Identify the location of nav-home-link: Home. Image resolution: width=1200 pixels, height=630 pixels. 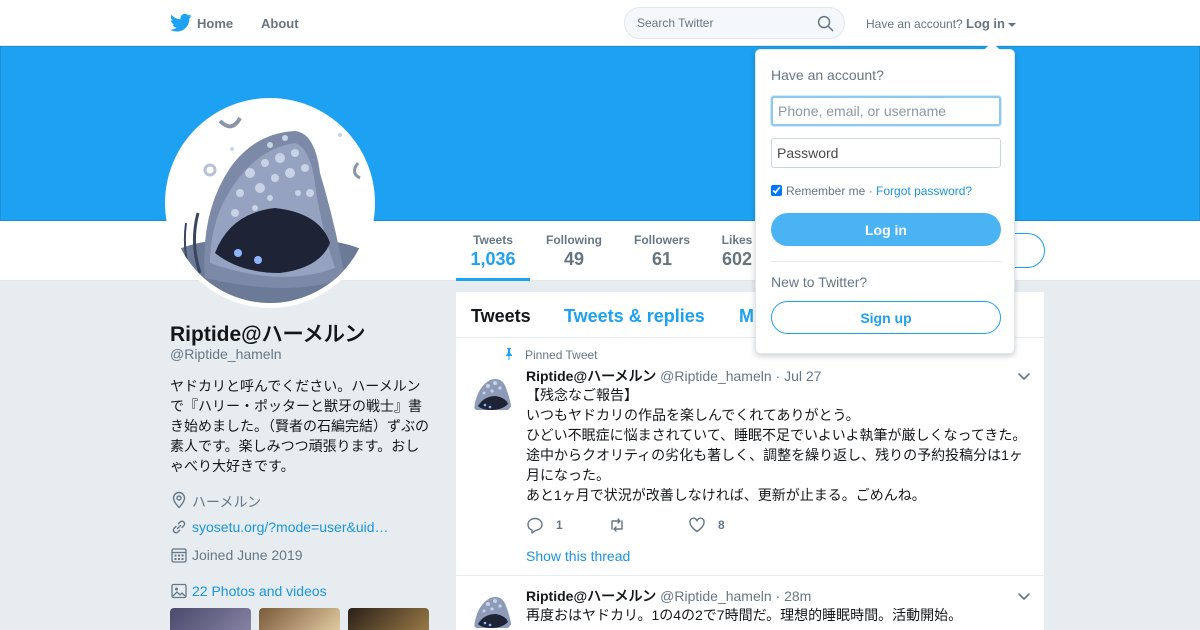
(215, 23).